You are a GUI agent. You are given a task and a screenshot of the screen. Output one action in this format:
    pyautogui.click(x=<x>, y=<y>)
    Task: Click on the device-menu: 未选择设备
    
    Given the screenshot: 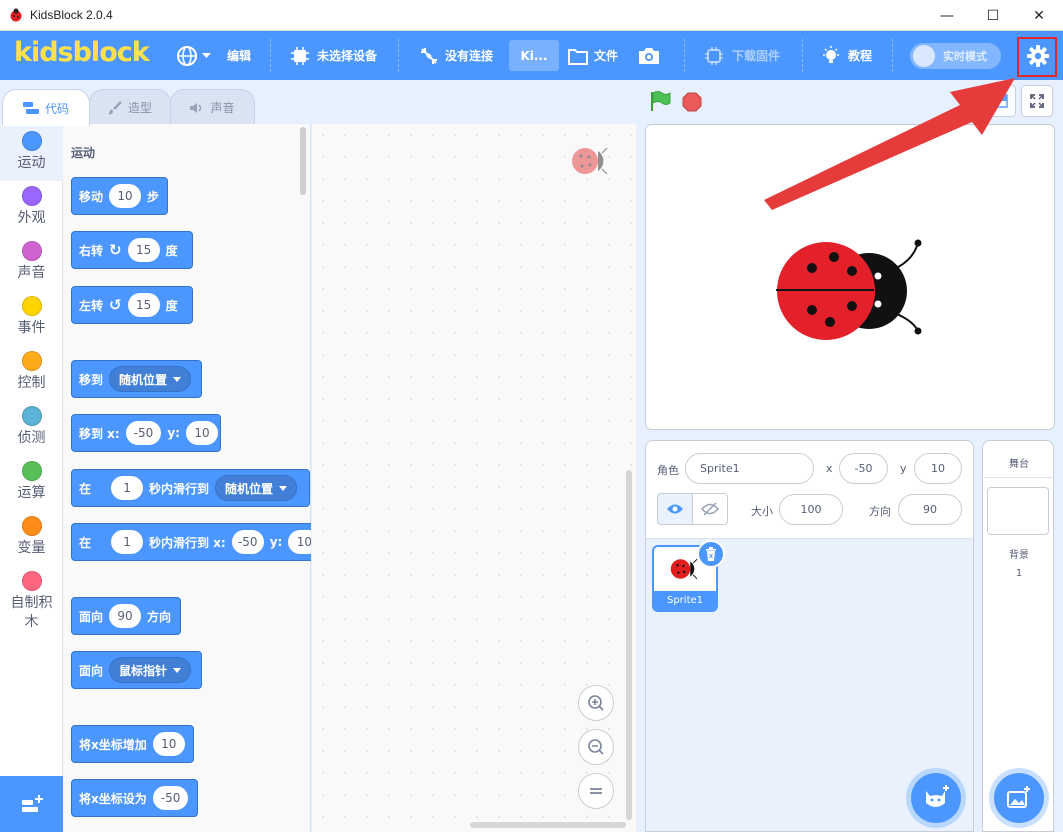 What is the action you would take?
    pyautogui.click(x=333, y=55)
    